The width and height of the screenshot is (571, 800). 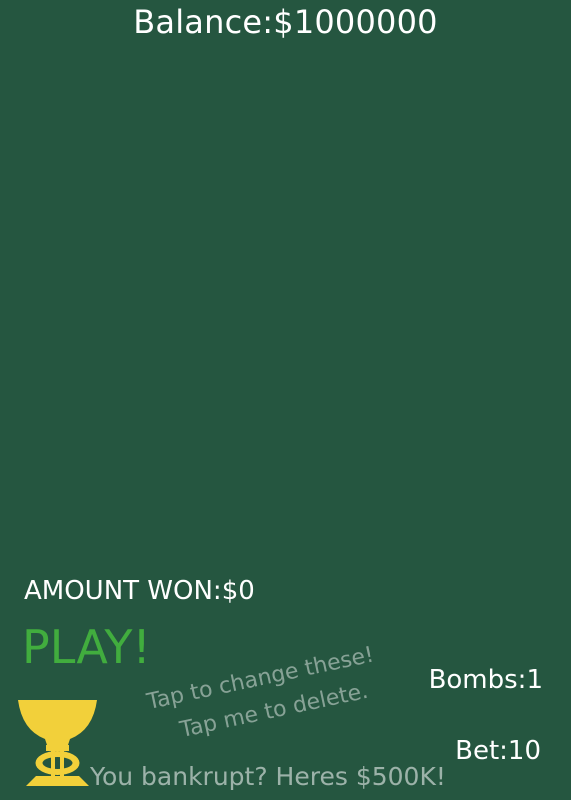 I want to click on bet-setting: Bet:10, so click(x=498, y=751).